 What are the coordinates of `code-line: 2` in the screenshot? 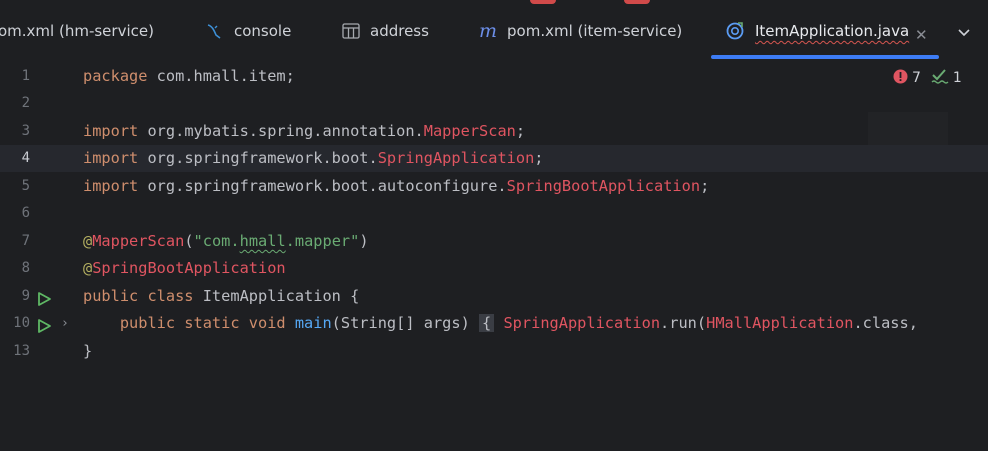 It's located at (494, 103).